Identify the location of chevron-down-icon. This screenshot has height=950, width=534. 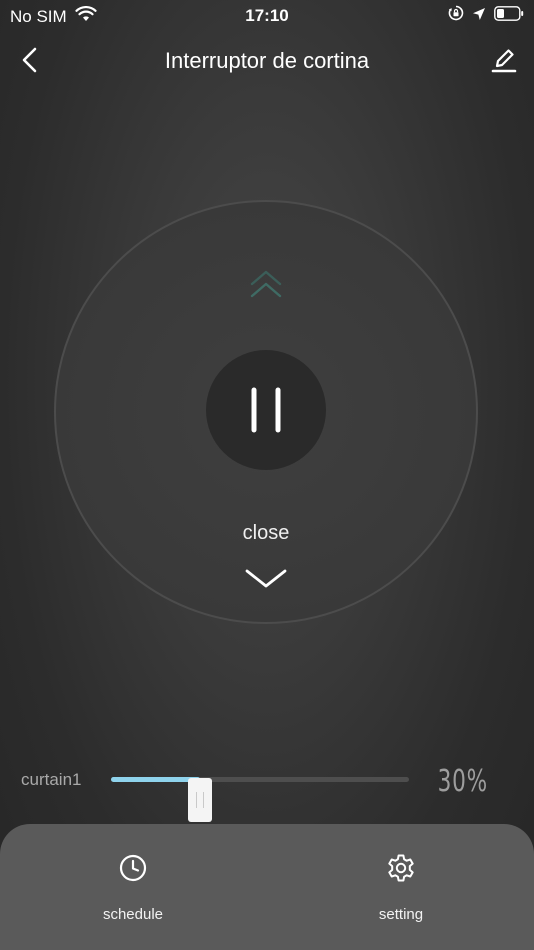
(266, 578).